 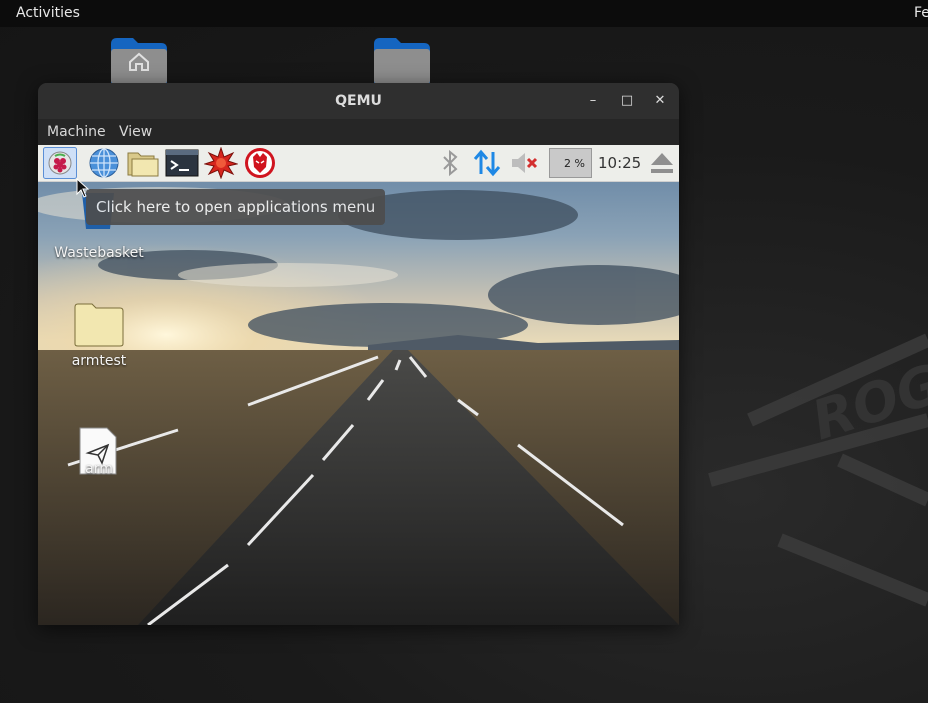 I want to click on cpu-usage-value: 2 %, so click(x=574, y=163).